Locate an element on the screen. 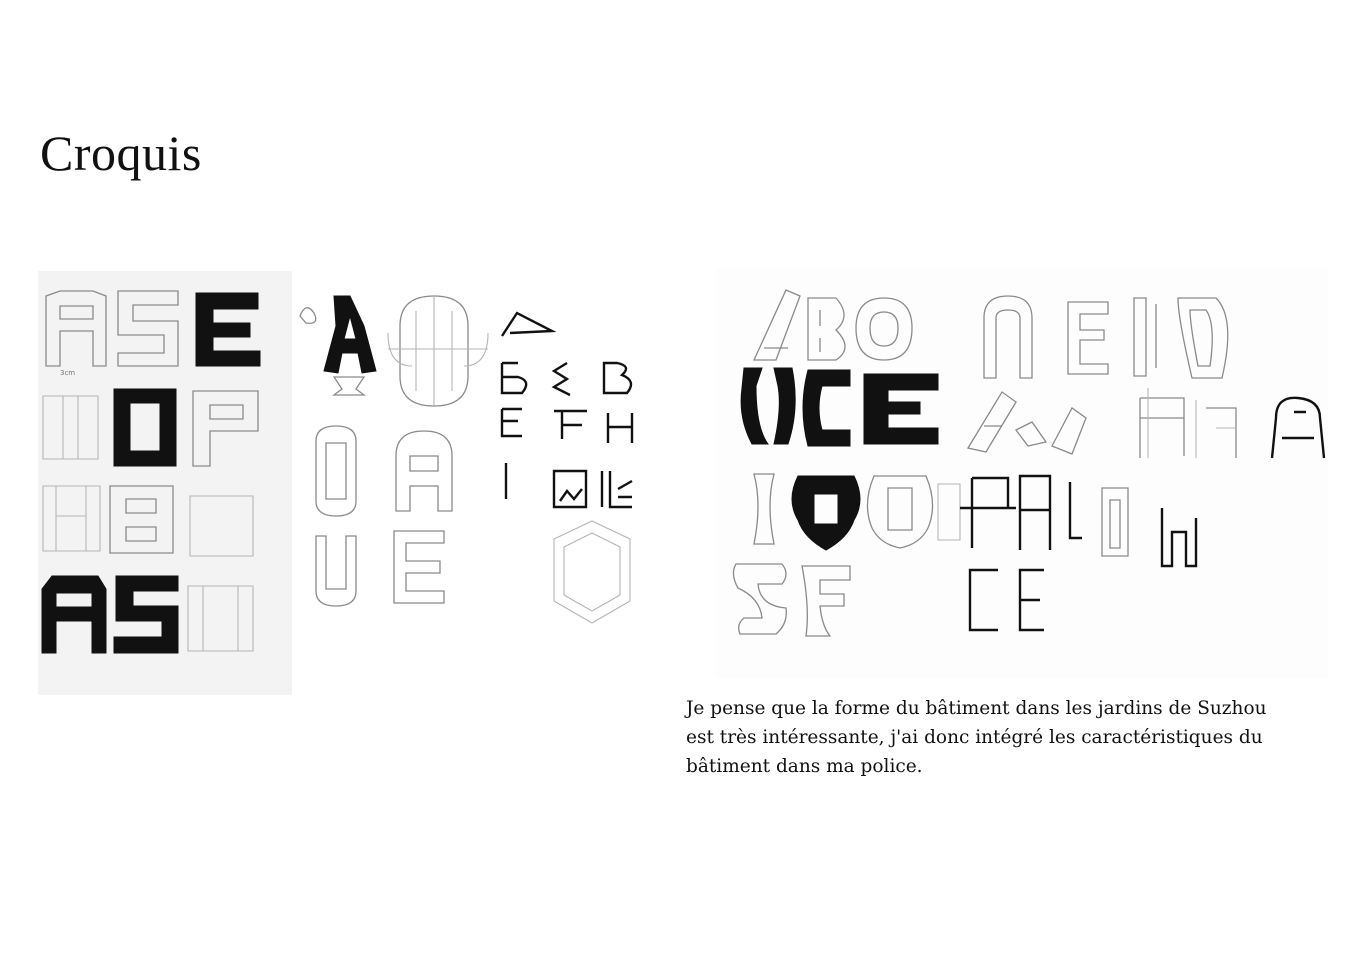 The width and height of the screenshot is (1366, 966). sketch-sheet-middle is located at coordinates (481, 461).